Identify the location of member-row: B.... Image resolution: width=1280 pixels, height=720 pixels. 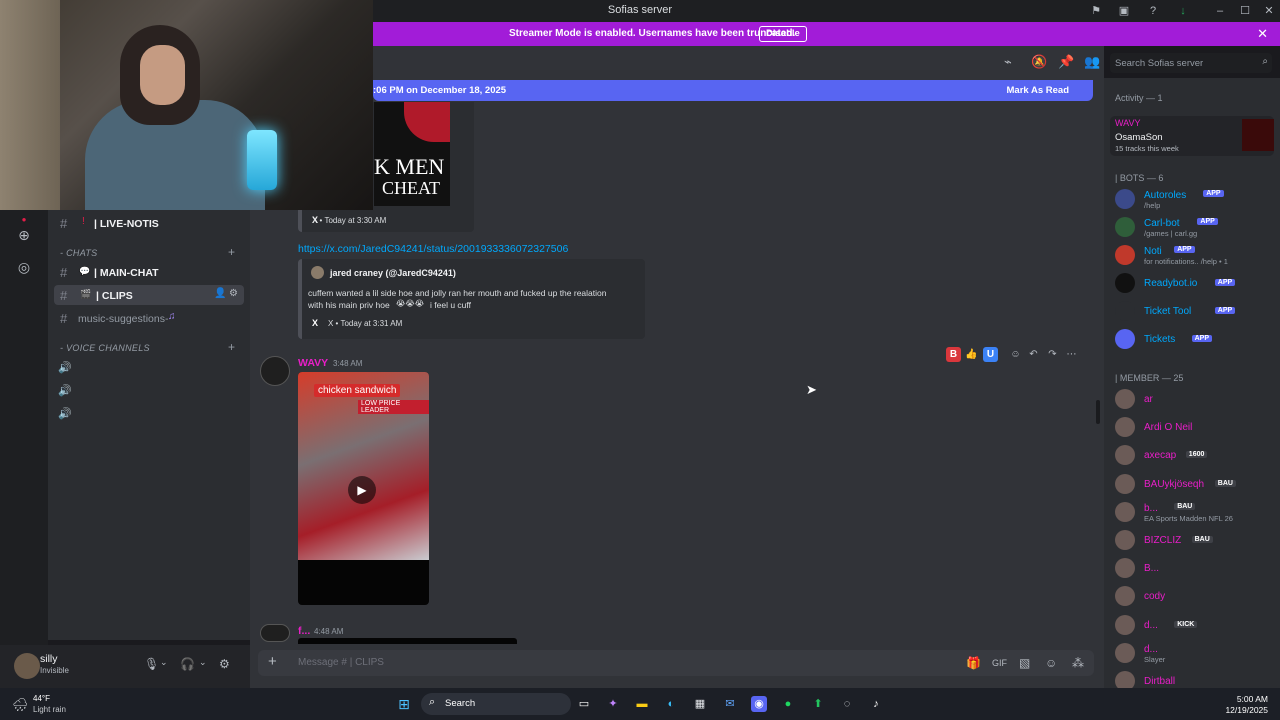
(1192, 569).